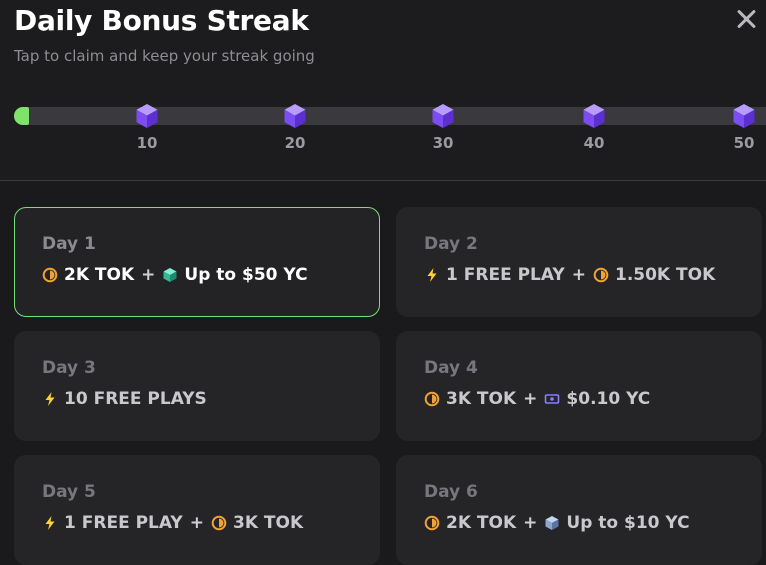 The width and height of the screenshot is (766, 565). I want to click on day-label: Day 1, so click(69, 244).